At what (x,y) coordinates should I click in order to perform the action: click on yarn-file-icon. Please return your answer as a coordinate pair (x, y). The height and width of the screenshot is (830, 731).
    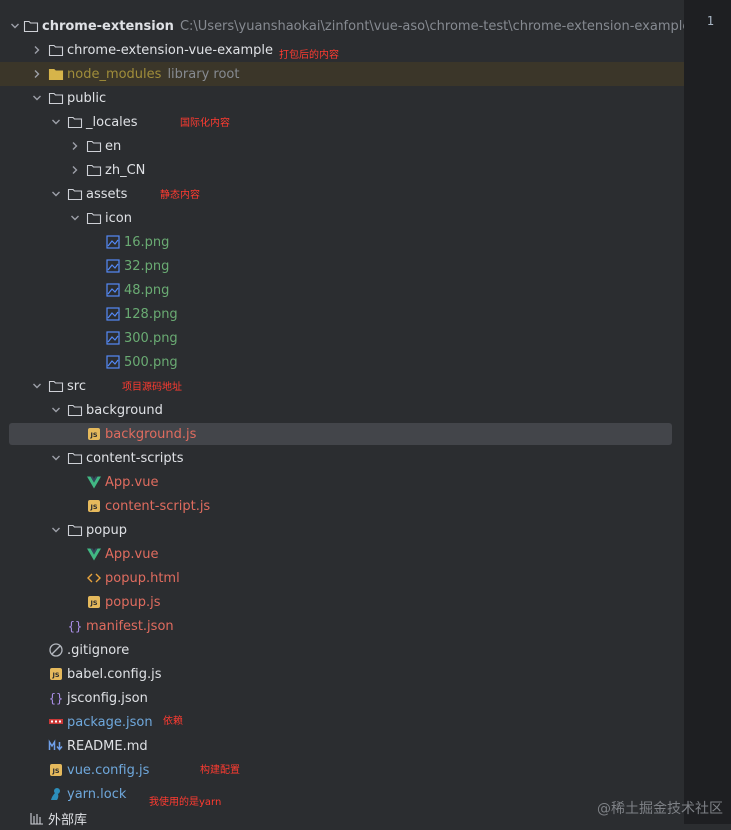
    Looking at the image, I should click on (56, 794).